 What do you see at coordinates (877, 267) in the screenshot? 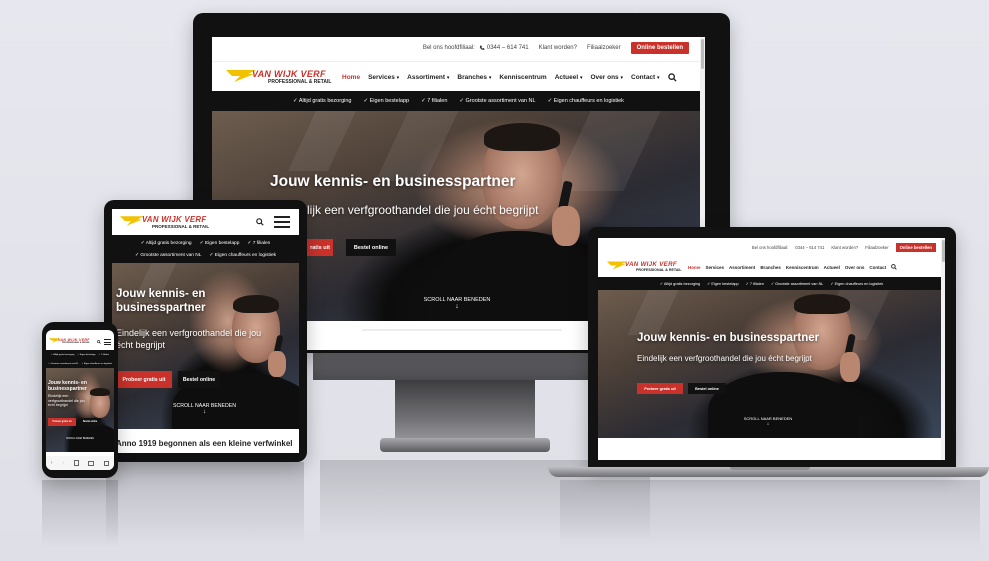
I see `nav-contact: Contact` at bounding box center [877, 267].